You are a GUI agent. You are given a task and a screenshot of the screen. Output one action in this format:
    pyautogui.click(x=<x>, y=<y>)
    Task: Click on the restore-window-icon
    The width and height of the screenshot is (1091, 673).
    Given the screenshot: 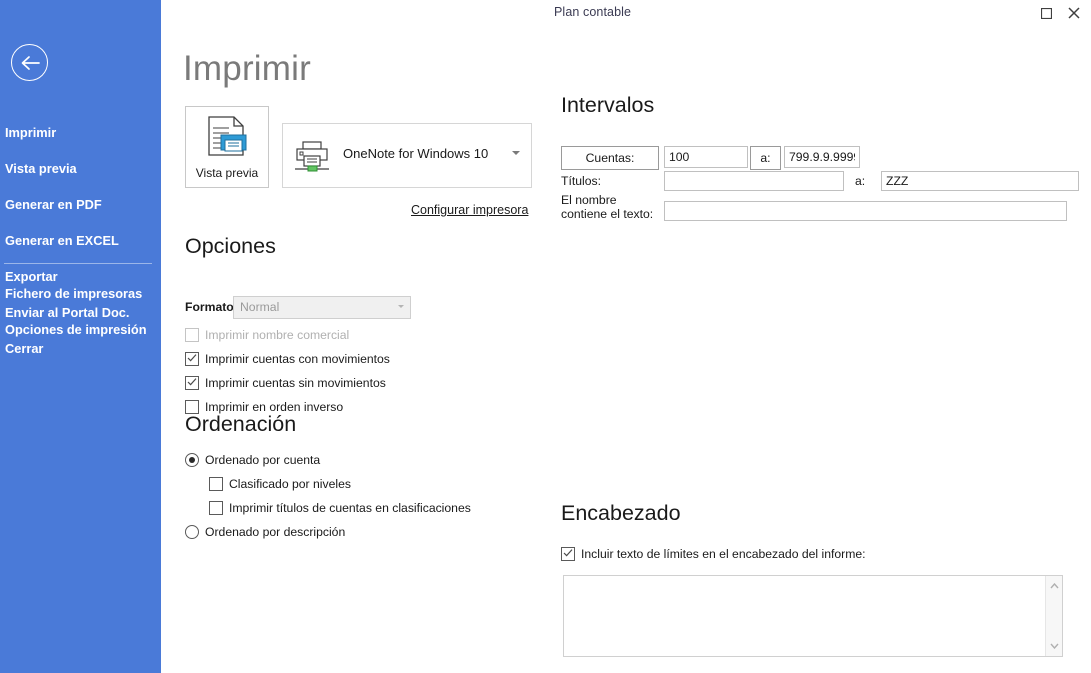 What is the action you would take?
    pyautogui.click(x=1046, y=13)
    